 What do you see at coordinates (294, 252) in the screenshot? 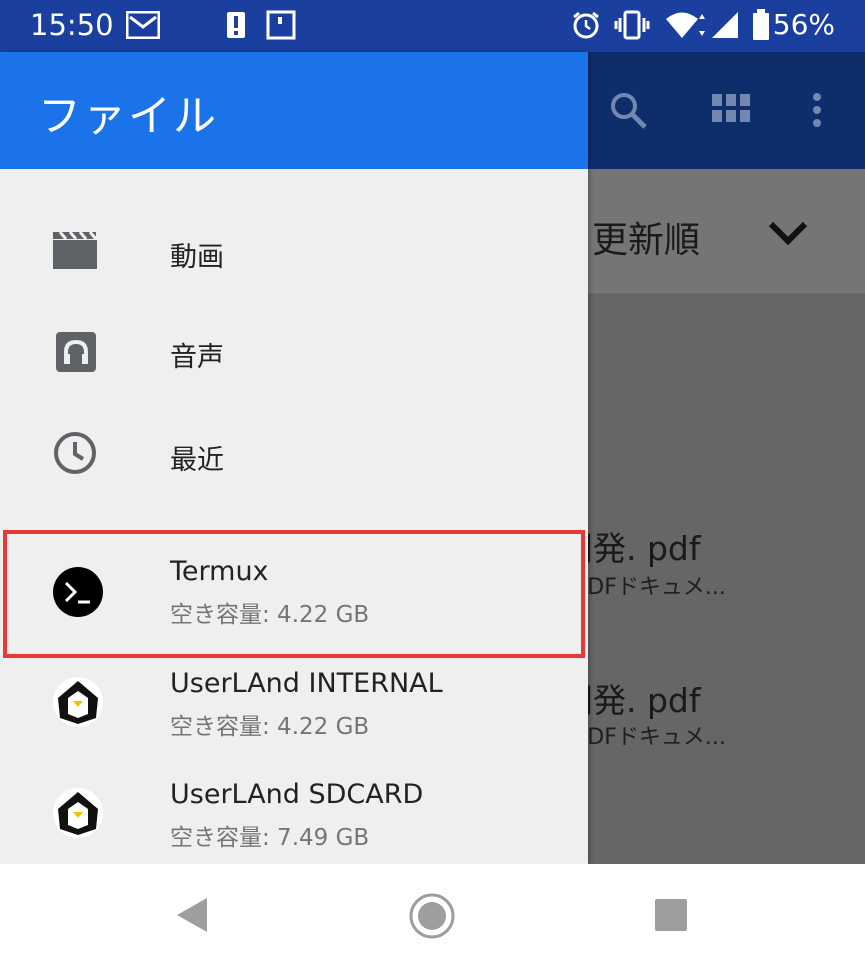
I see `drawer-item-video: 動画` at bounding box center [294, 252].